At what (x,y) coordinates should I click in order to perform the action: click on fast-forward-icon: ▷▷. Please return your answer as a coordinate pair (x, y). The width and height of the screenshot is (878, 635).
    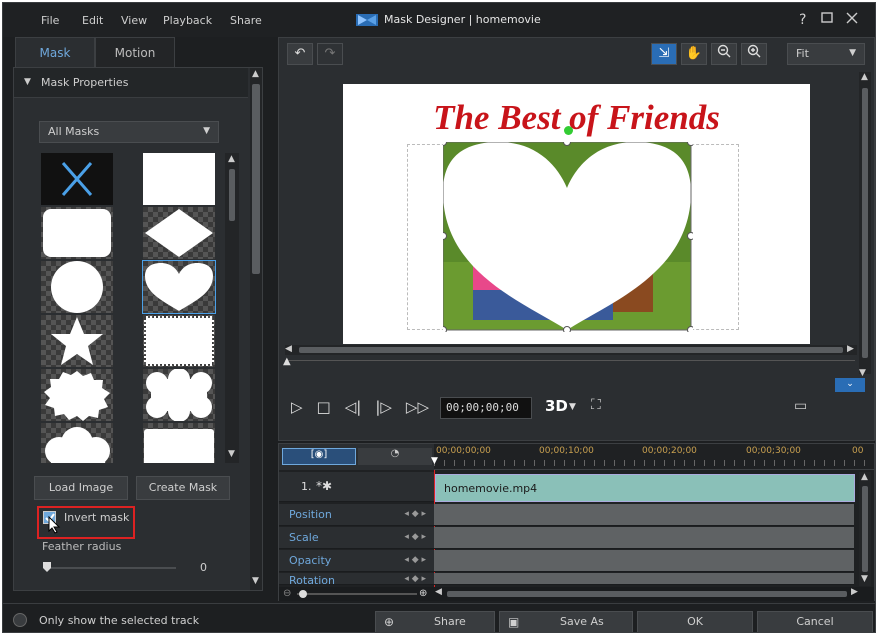
    Looking at the image, I should click on (417, 407).